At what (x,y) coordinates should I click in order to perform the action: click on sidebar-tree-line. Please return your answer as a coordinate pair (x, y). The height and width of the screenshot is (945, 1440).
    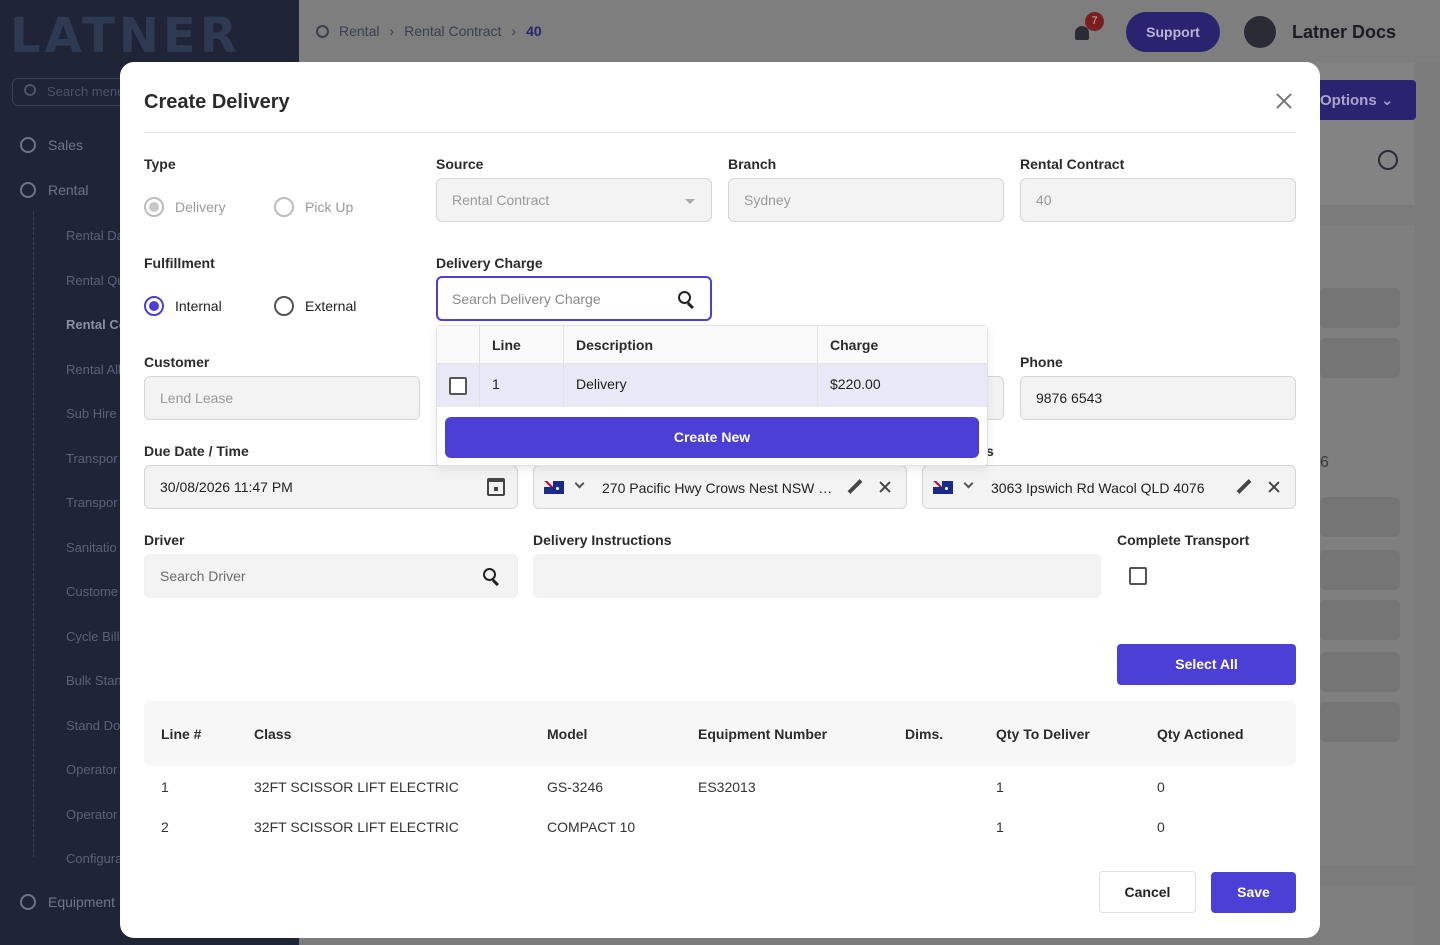
    Looking at the image, I should click on (33, 534).